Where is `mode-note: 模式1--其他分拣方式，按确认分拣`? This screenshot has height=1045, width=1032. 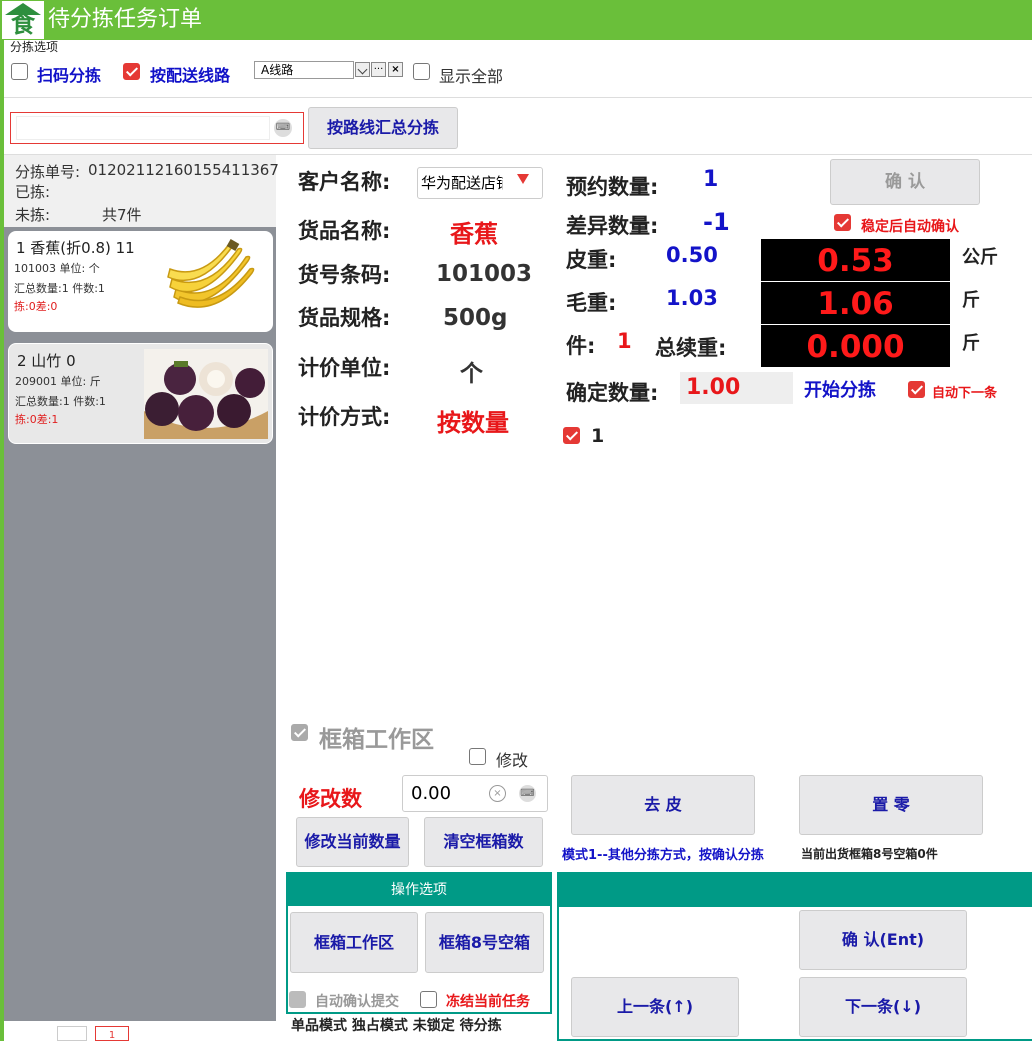 mode-note: 模式1--其他分拣方式，按确认分拣 is located at coordinates (663, 855).